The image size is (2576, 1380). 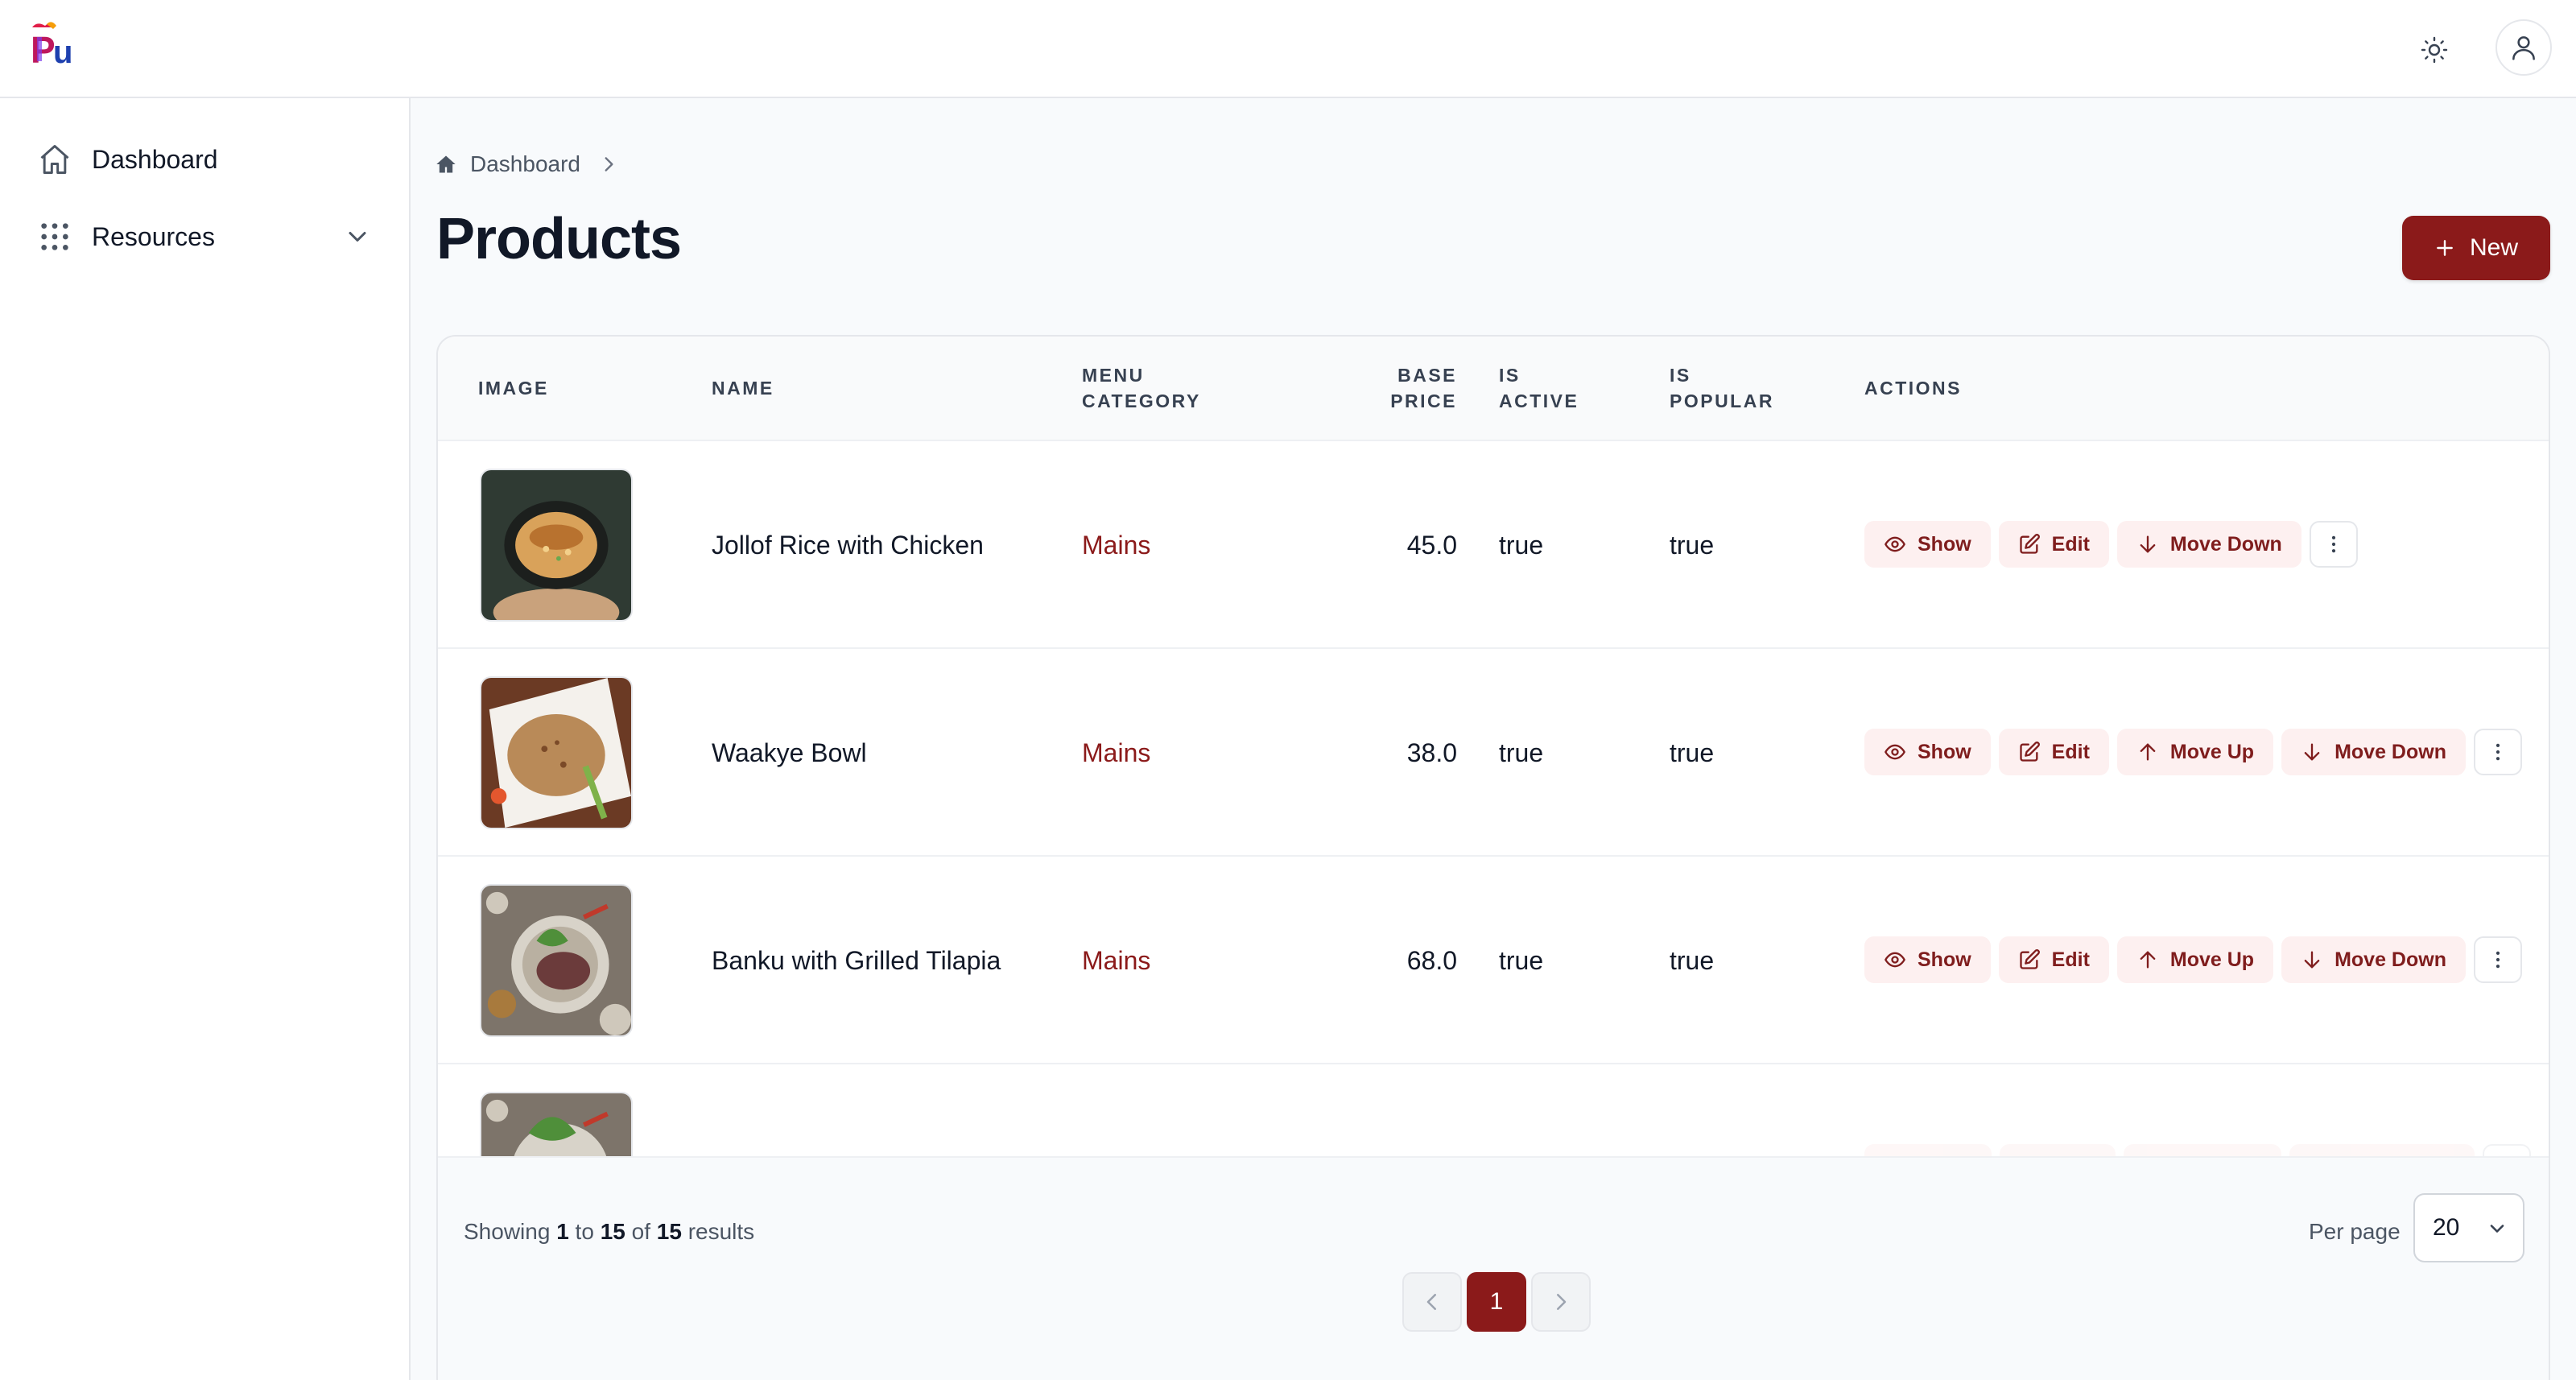 I want to click on sidebar-item-resources: Resources, so click(x=205, y=237).